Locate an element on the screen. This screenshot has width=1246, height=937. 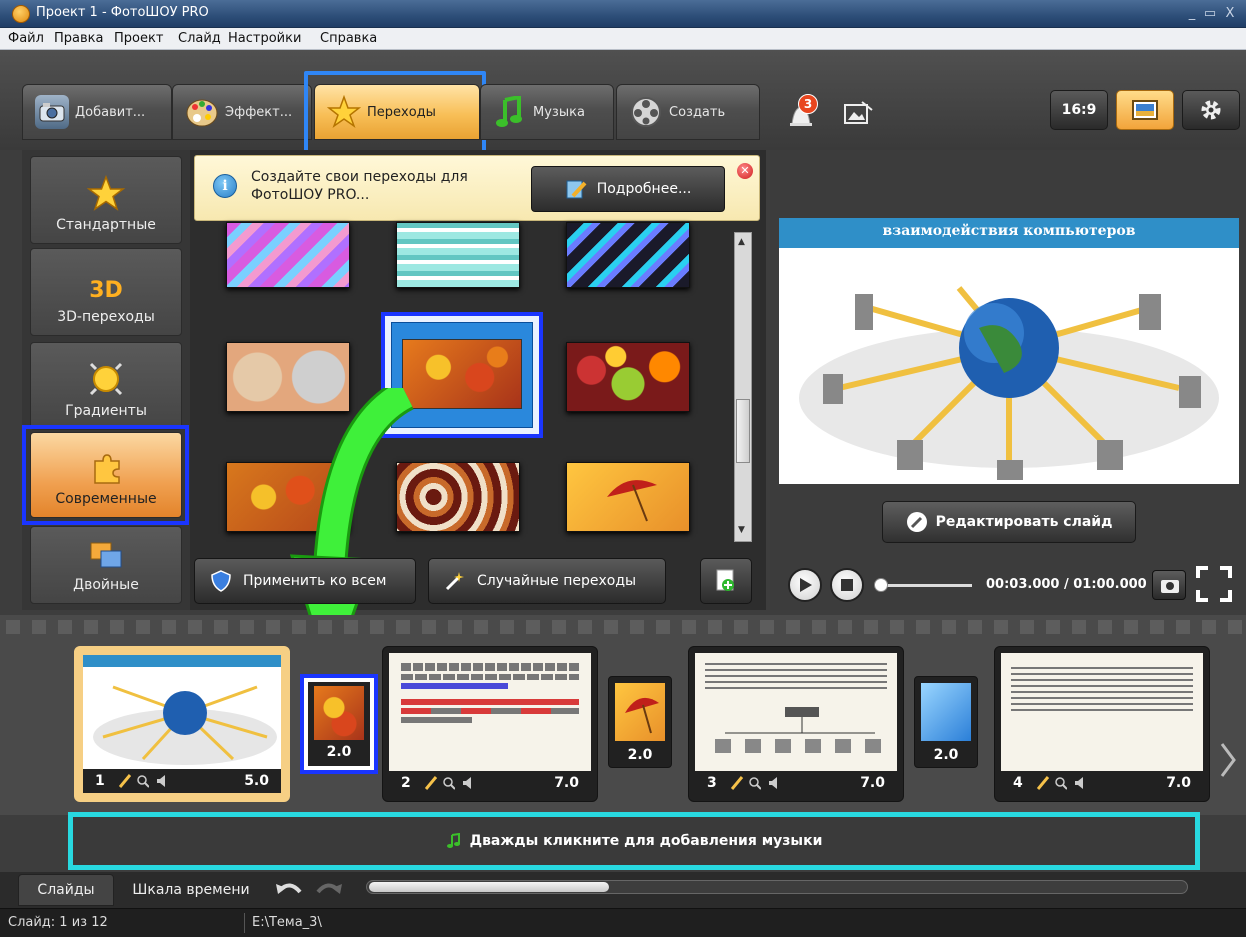
maximize-button: ▭ is located at coordinates (1210, 14).